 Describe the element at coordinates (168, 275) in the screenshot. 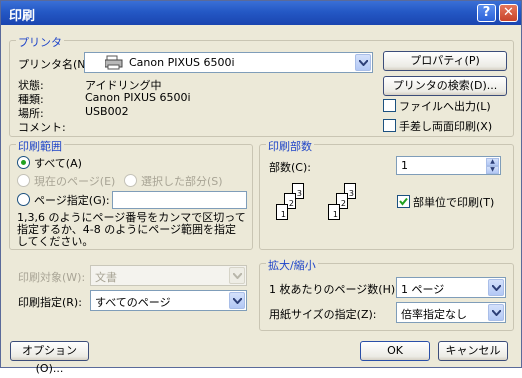

I see `print-what-select: 文書` at that location.